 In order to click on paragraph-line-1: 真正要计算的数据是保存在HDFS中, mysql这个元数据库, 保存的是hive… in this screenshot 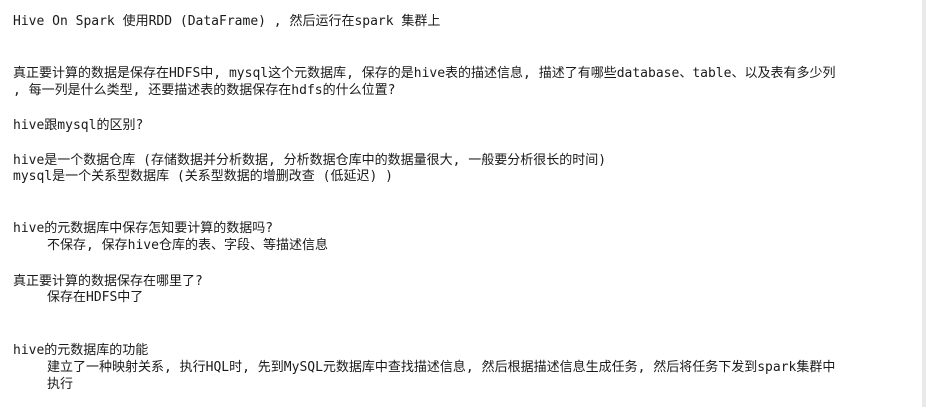, I will do `click(424, 73)`.